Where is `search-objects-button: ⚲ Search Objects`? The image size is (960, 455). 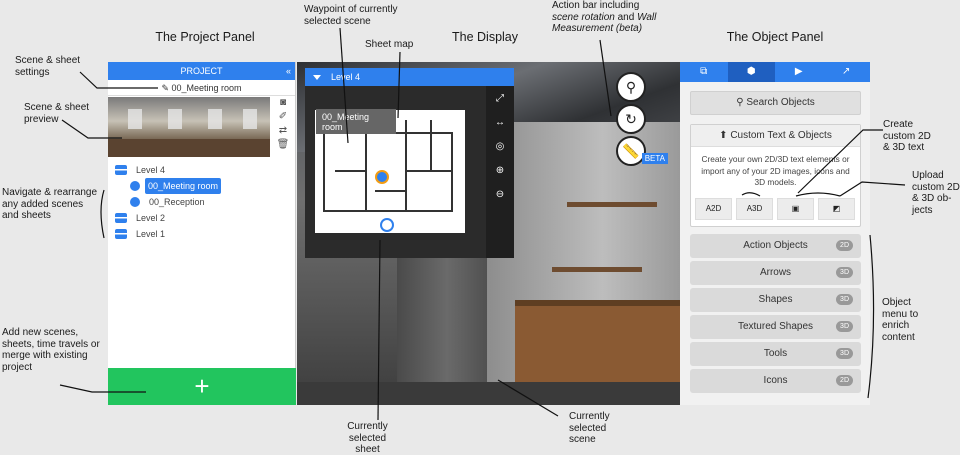
search-objects-button: ⚲ Search Objects is located at coordinates (775, 103).